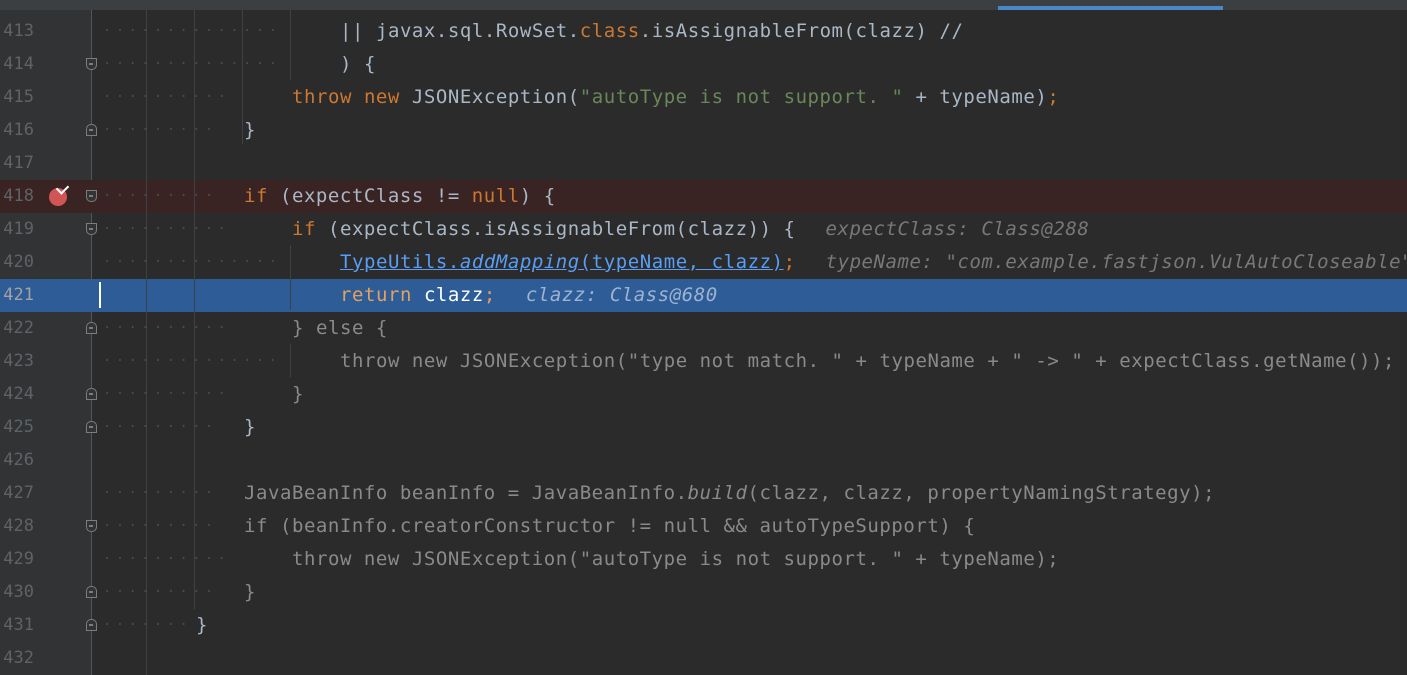 The height and width of the screenshot is (675, 1407). What do you see at coordinates (703, 163) in the screenshot?
I see `code-line: 417` at bounding box center [703, 163].